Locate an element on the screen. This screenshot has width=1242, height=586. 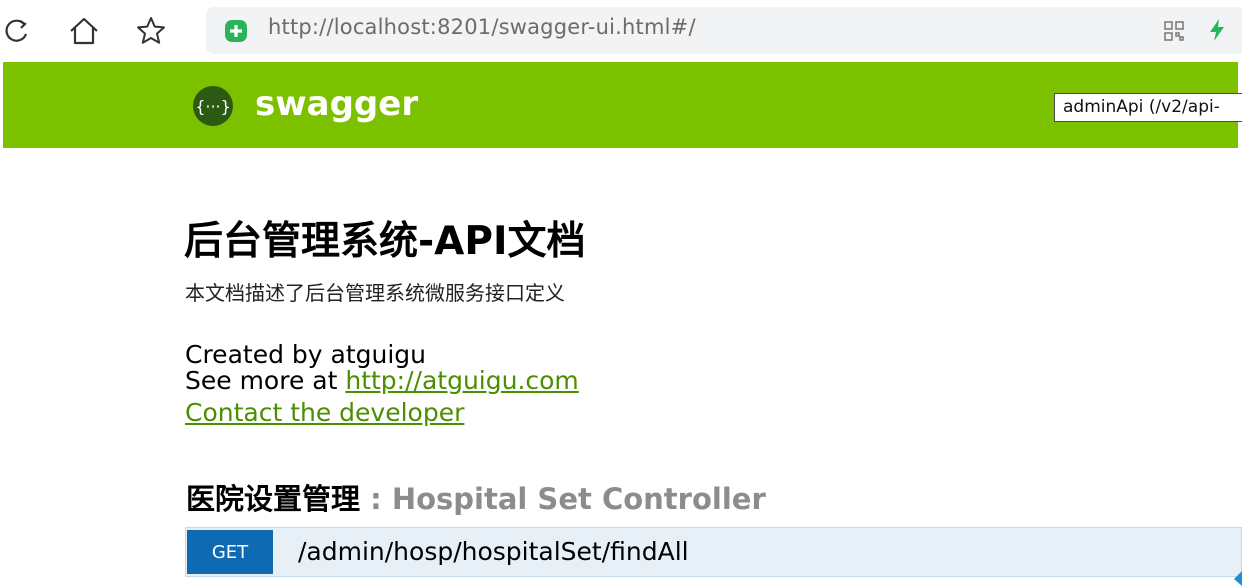
refresh-icon is located at coordinates (17, 31).